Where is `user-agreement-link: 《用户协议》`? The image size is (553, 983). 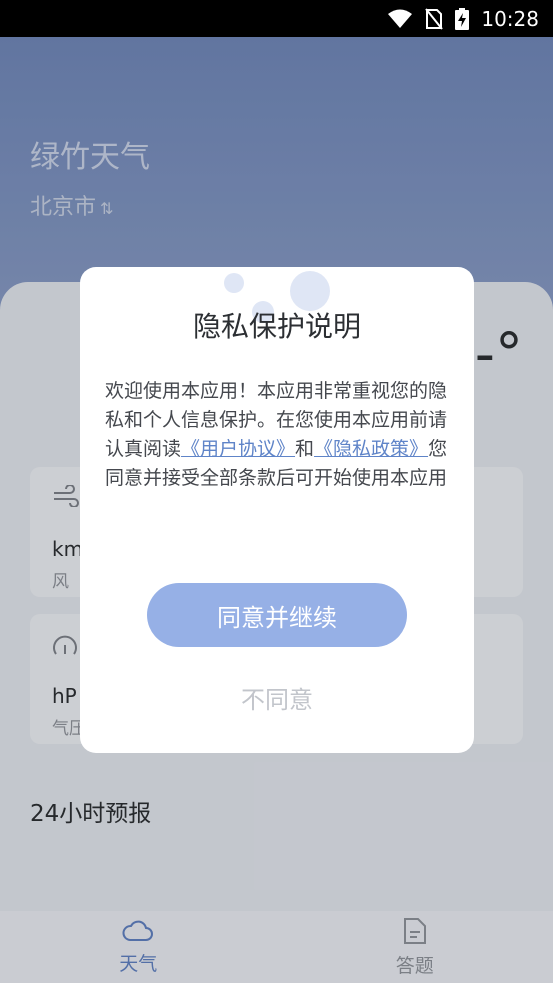
user-agreement-link: 《用户协议》 is located at coordinates (238, 449).